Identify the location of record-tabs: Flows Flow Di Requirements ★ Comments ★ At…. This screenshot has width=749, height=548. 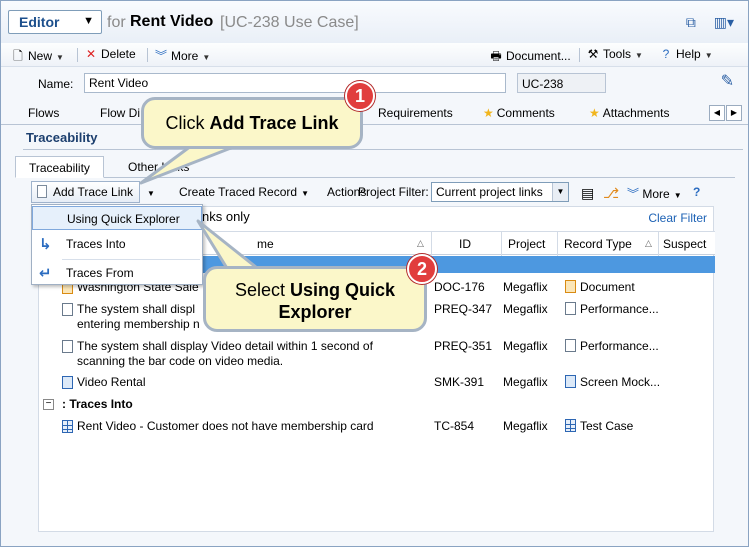
(374, 113).